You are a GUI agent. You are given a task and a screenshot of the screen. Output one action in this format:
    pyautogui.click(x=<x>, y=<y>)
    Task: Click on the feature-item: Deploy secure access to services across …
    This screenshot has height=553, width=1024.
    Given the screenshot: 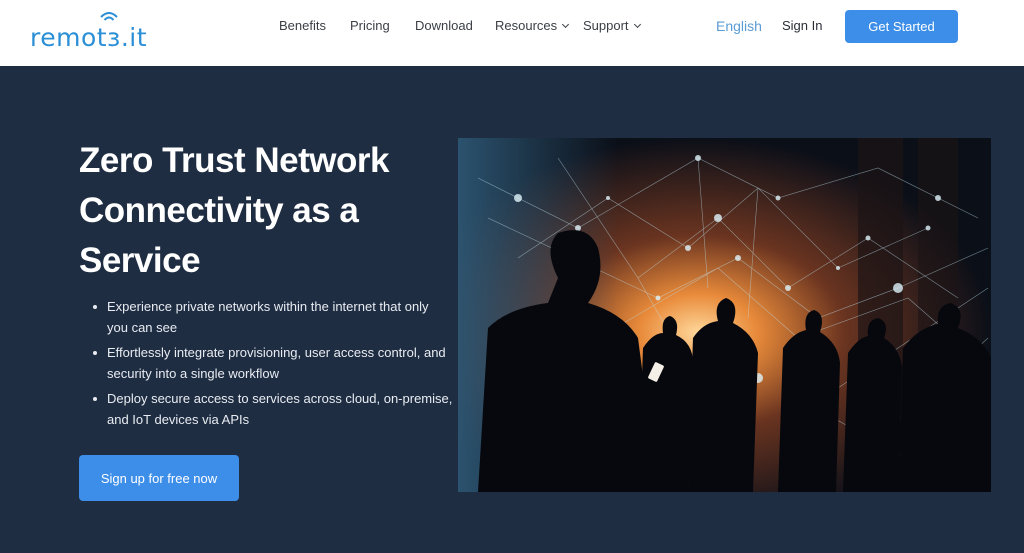 What is the action you would take?
    pyautogui.click(x=273, y=409)
    